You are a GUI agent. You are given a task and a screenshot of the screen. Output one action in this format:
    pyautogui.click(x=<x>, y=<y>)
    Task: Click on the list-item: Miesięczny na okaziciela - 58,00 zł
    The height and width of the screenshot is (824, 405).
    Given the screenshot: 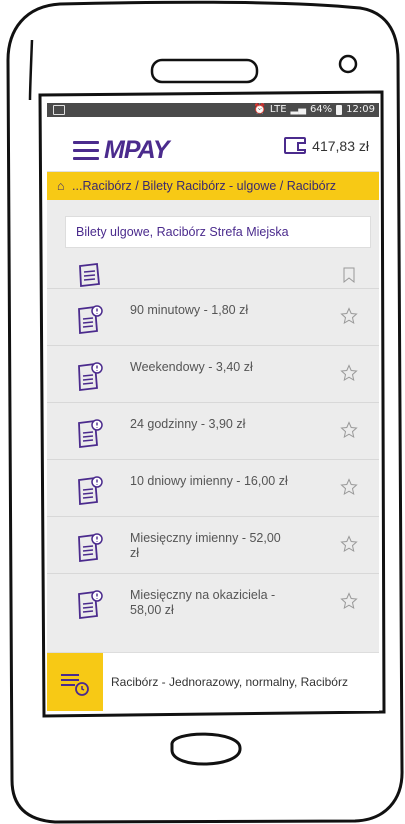 What is the action you would take?
    pyautogui.click(x=213, y=601)
    